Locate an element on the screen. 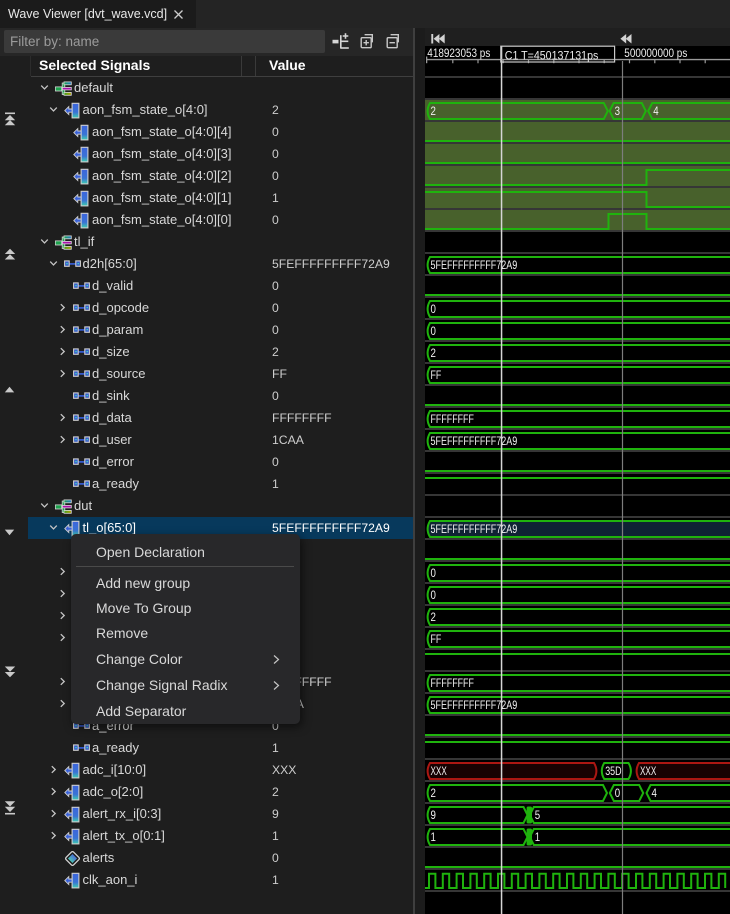 The image size is (730, 914). svg-text: C1 T=450137131ps is located at coordinates (552, 55).